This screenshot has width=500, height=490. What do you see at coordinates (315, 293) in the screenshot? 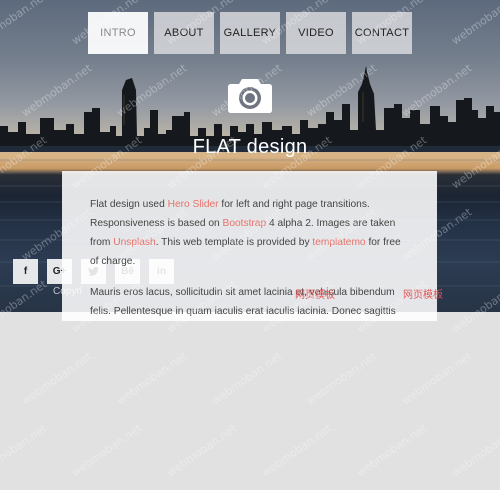
I see `footer-link-templates-1: 网页模板` at bounding box center [315, 293].